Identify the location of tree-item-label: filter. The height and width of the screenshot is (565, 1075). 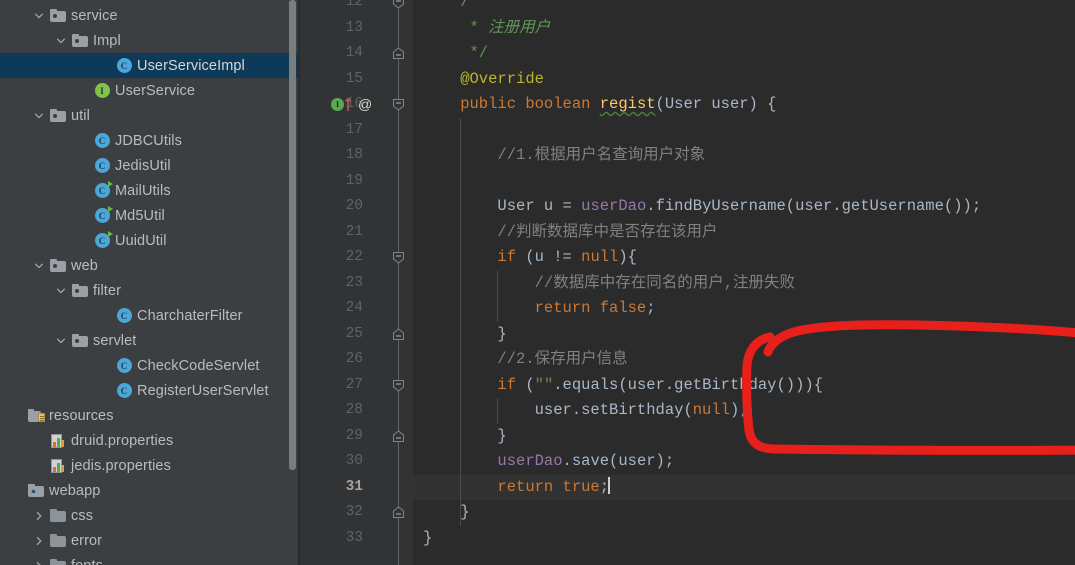
(107, 290).